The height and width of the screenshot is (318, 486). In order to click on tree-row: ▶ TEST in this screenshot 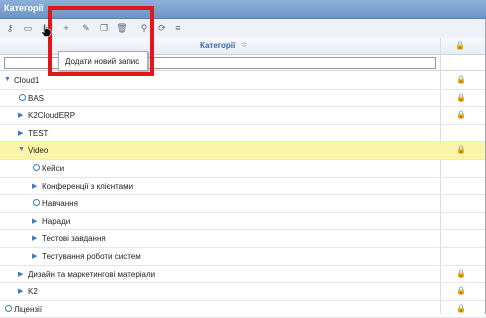, I will do `click(243, 134)`.